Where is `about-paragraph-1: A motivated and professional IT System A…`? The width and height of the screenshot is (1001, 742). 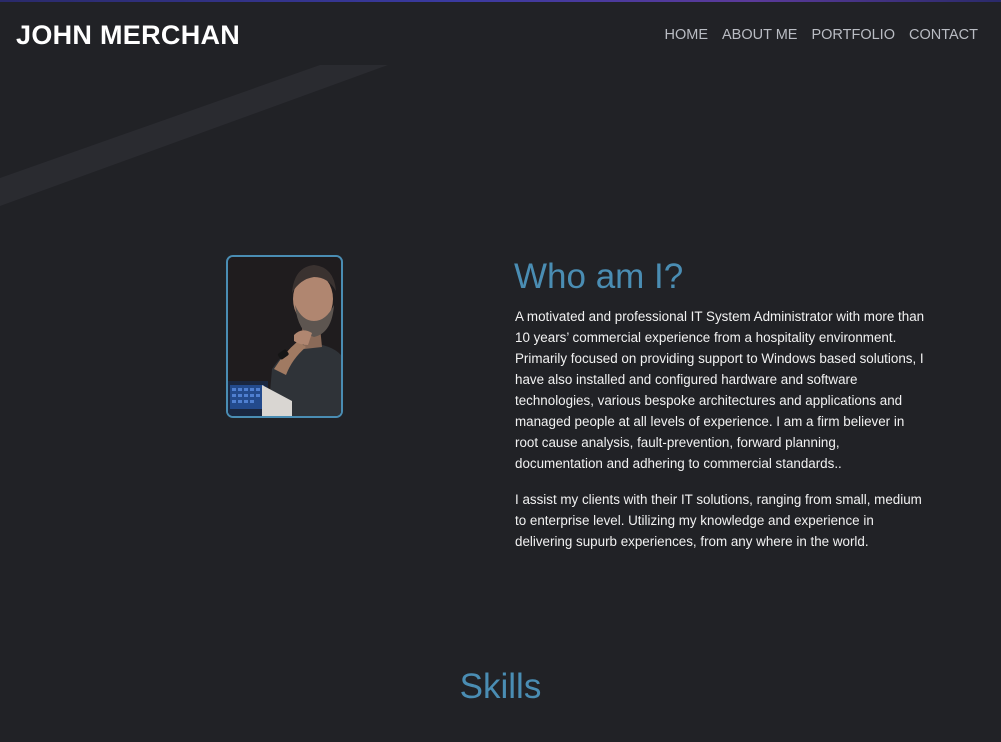 about-paragraph-1: A motivated and professional IT System A… is located at coordinates (720, 390).